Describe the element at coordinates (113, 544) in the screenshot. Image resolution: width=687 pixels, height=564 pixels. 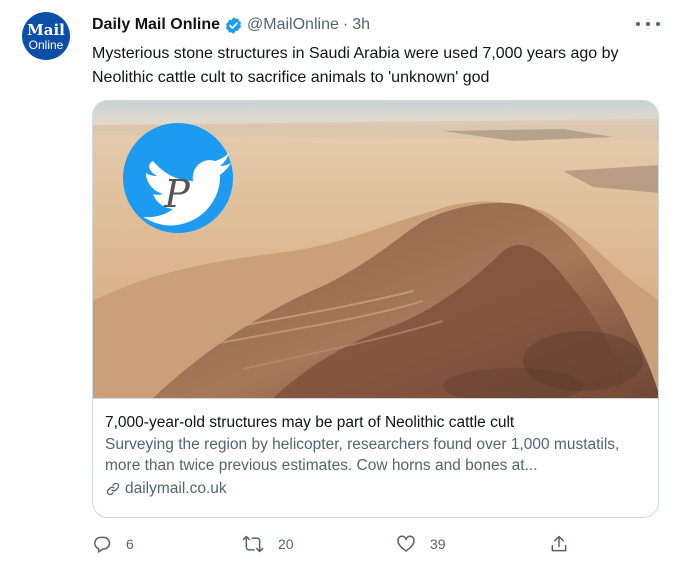
I see `reply-button: 6` at that location.